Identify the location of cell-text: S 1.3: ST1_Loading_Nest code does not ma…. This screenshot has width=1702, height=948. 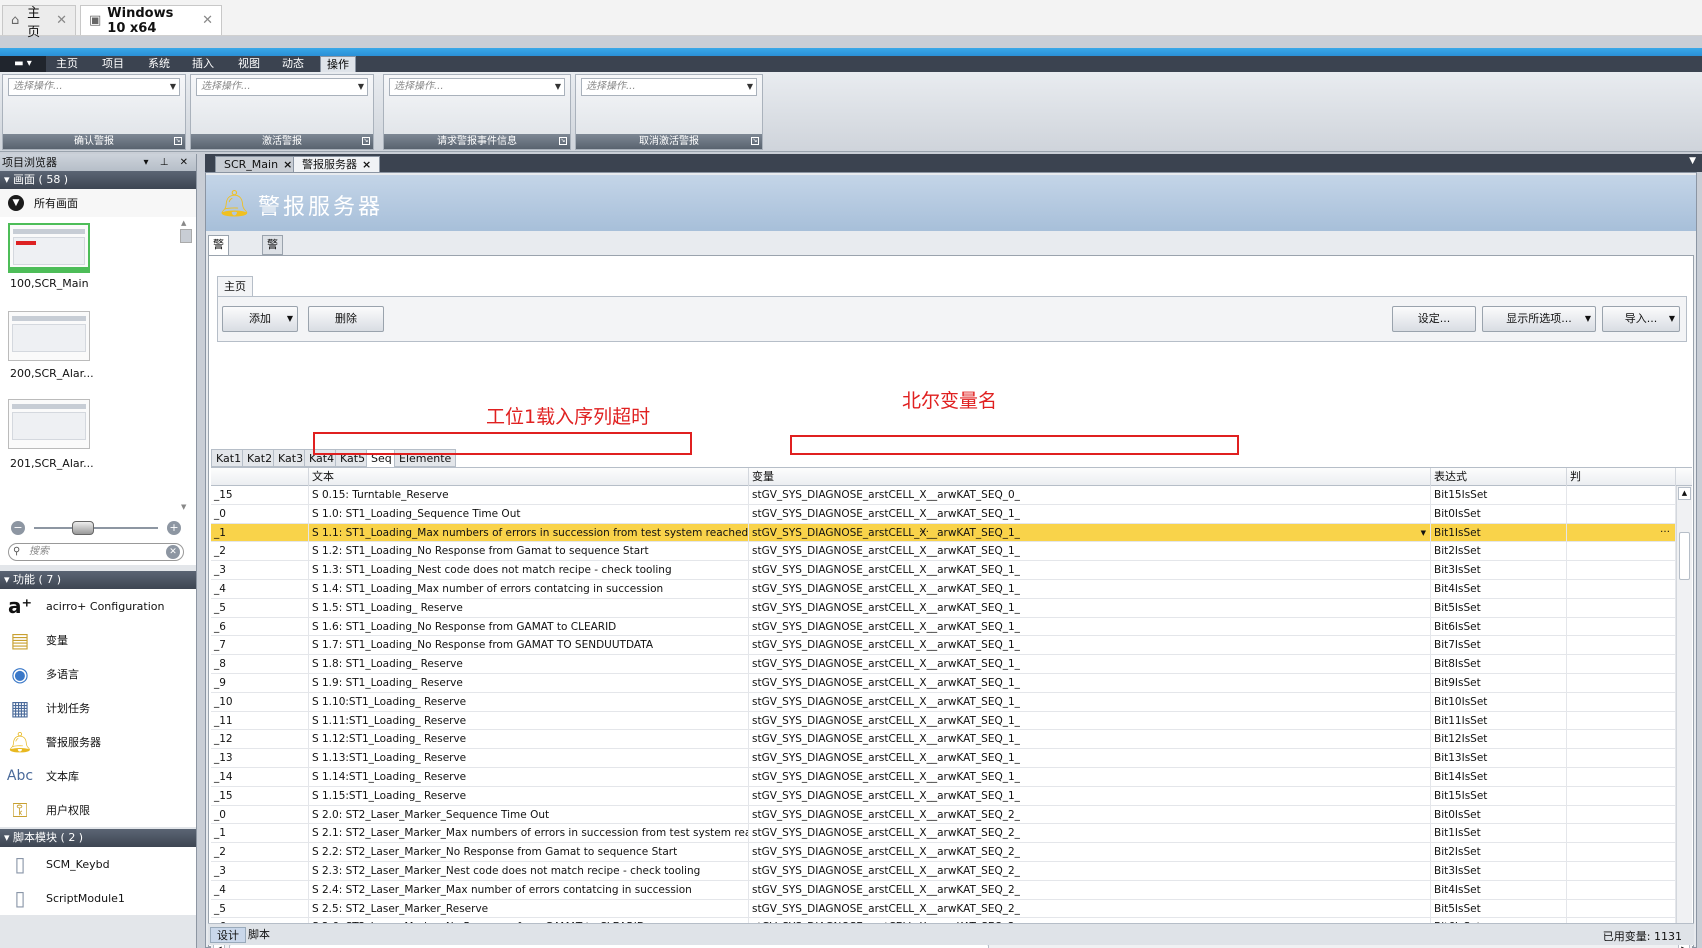
(529, 570).